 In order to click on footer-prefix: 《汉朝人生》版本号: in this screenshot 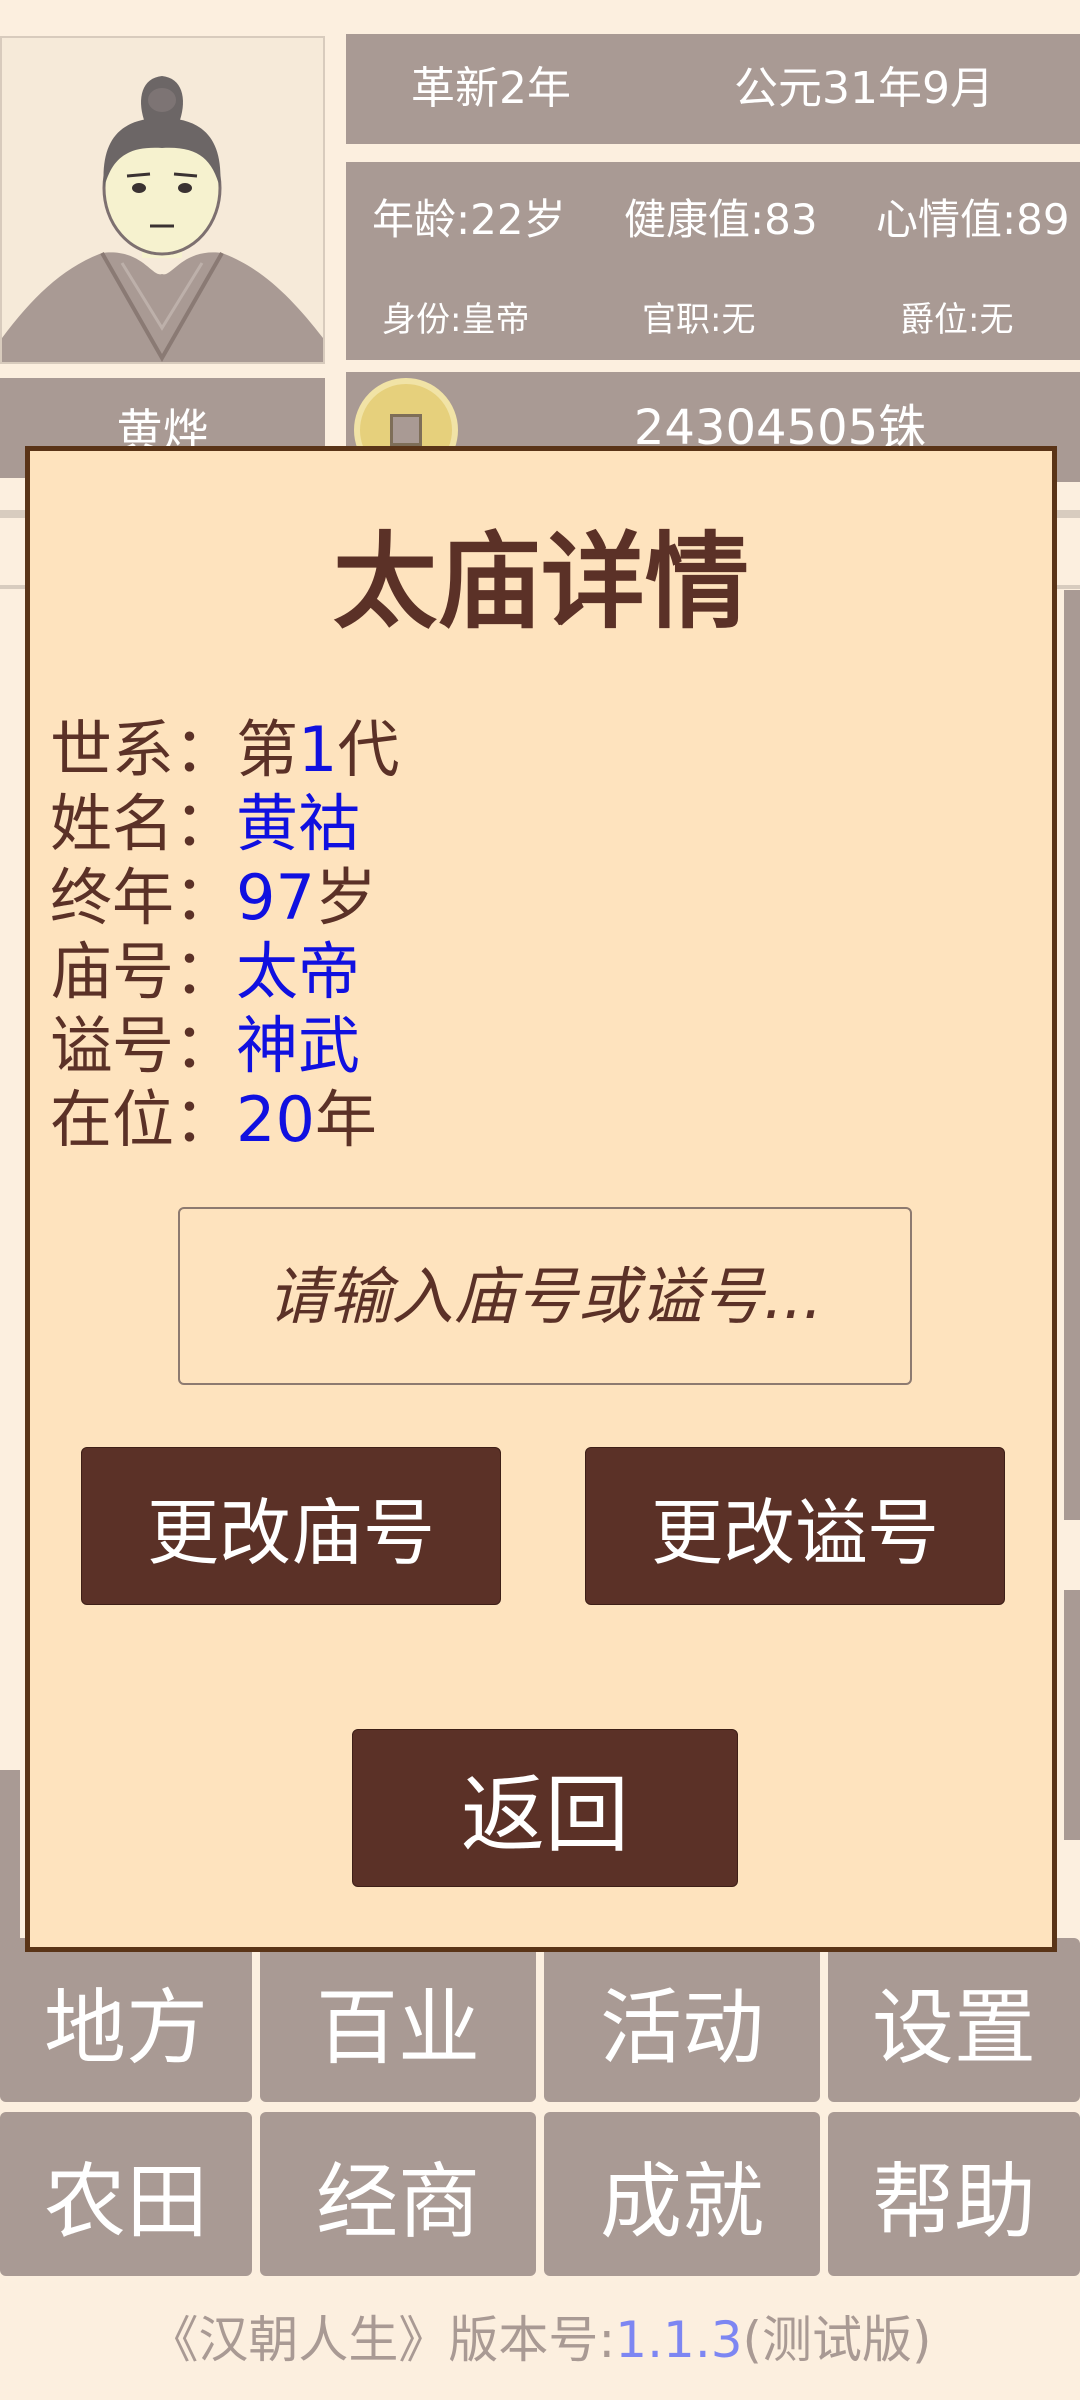, I will do `click(382, 2340)`.